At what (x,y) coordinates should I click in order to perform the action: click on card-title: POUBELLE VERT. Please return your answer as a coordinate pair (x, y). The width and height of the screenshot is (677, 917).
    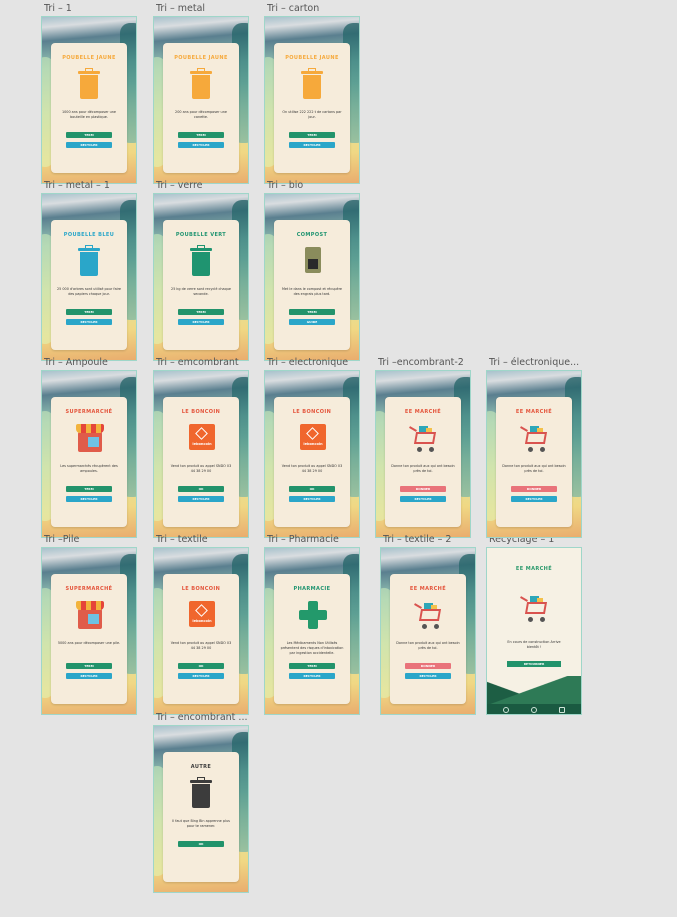
    Looking at the image, I should click on (201, 235).